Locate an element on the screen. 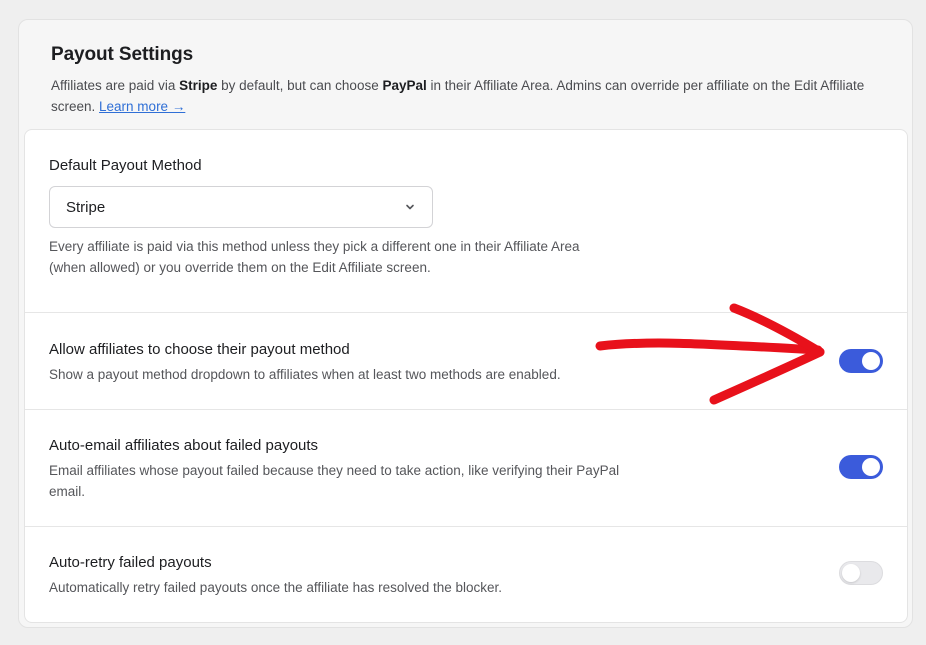  learn-more-link: Learn more → is located at coordinates (142, 106).